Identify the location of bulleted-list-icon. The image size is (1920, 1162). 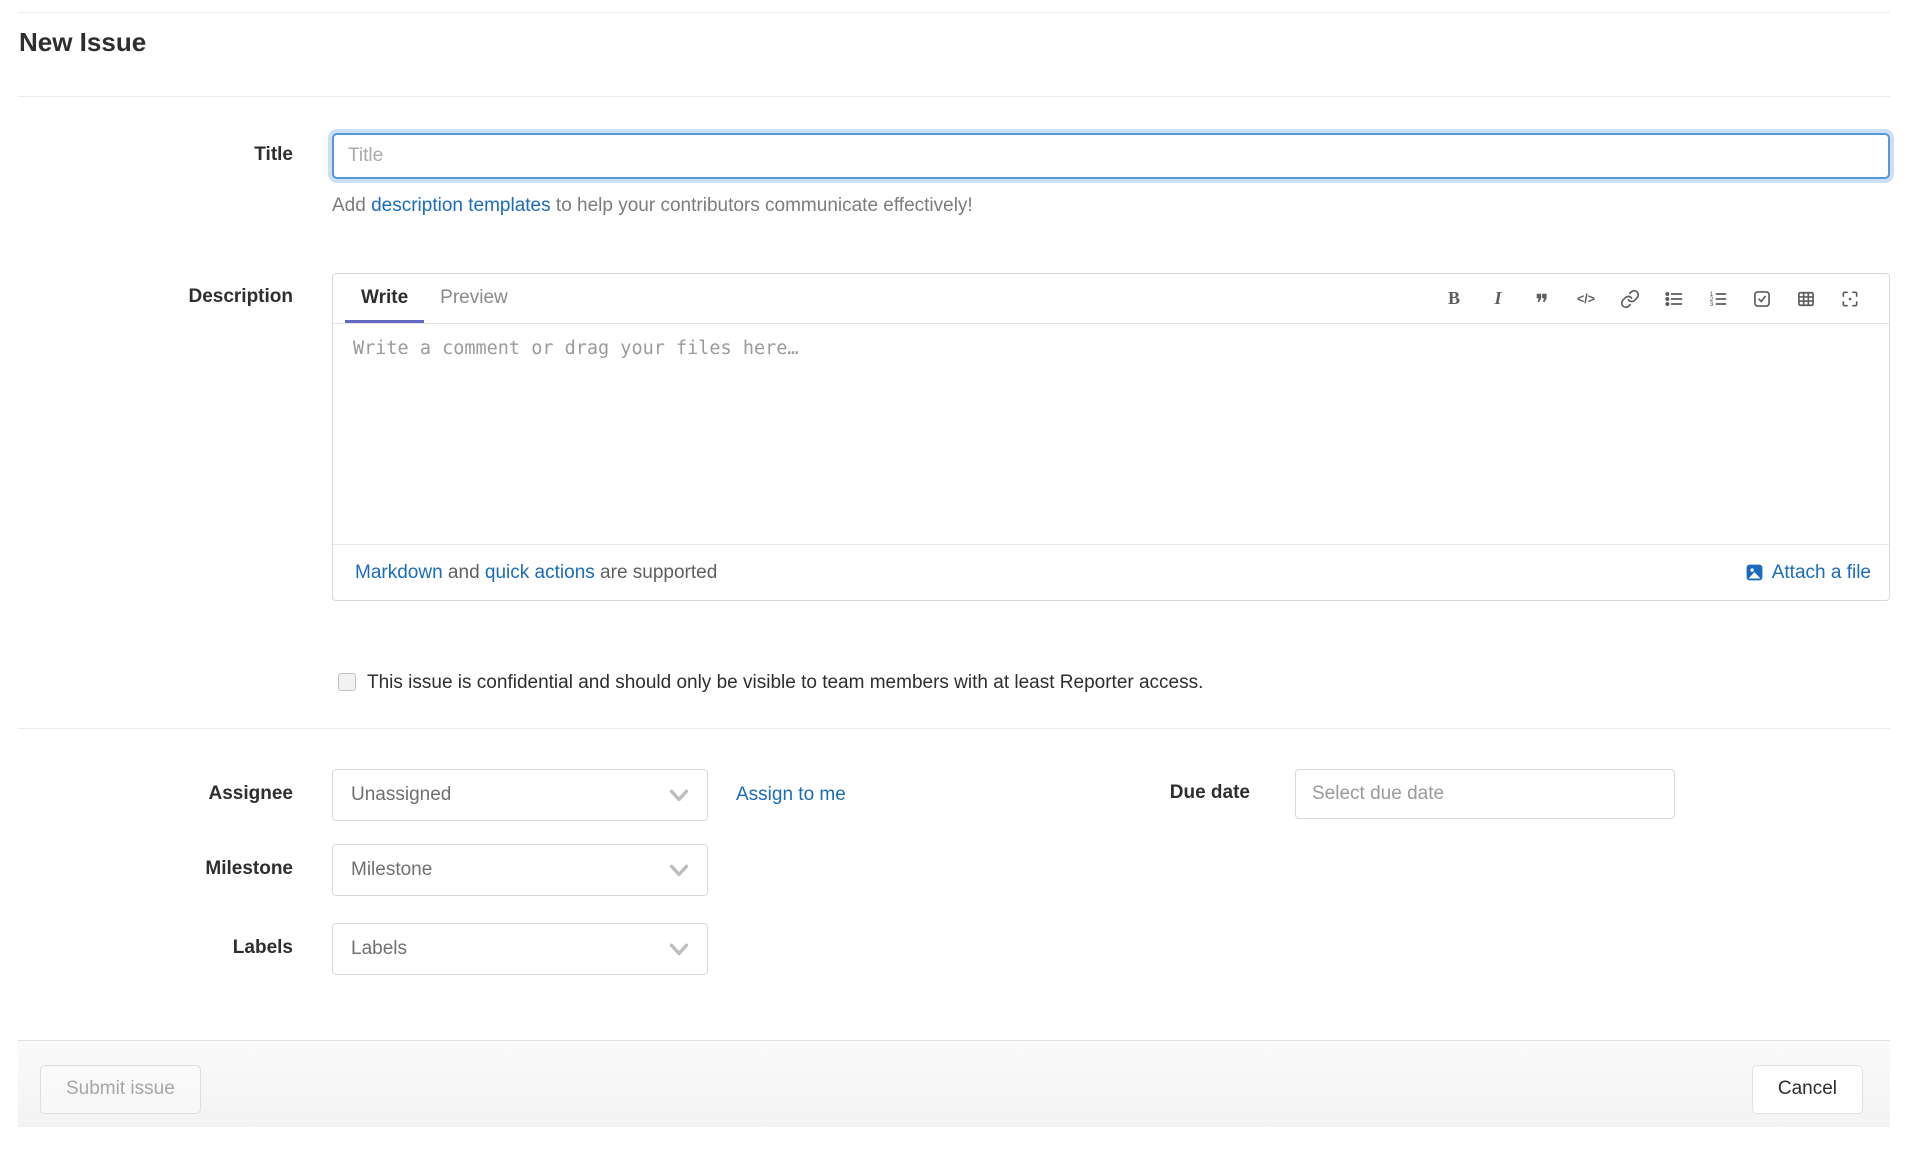
(1674, 299).